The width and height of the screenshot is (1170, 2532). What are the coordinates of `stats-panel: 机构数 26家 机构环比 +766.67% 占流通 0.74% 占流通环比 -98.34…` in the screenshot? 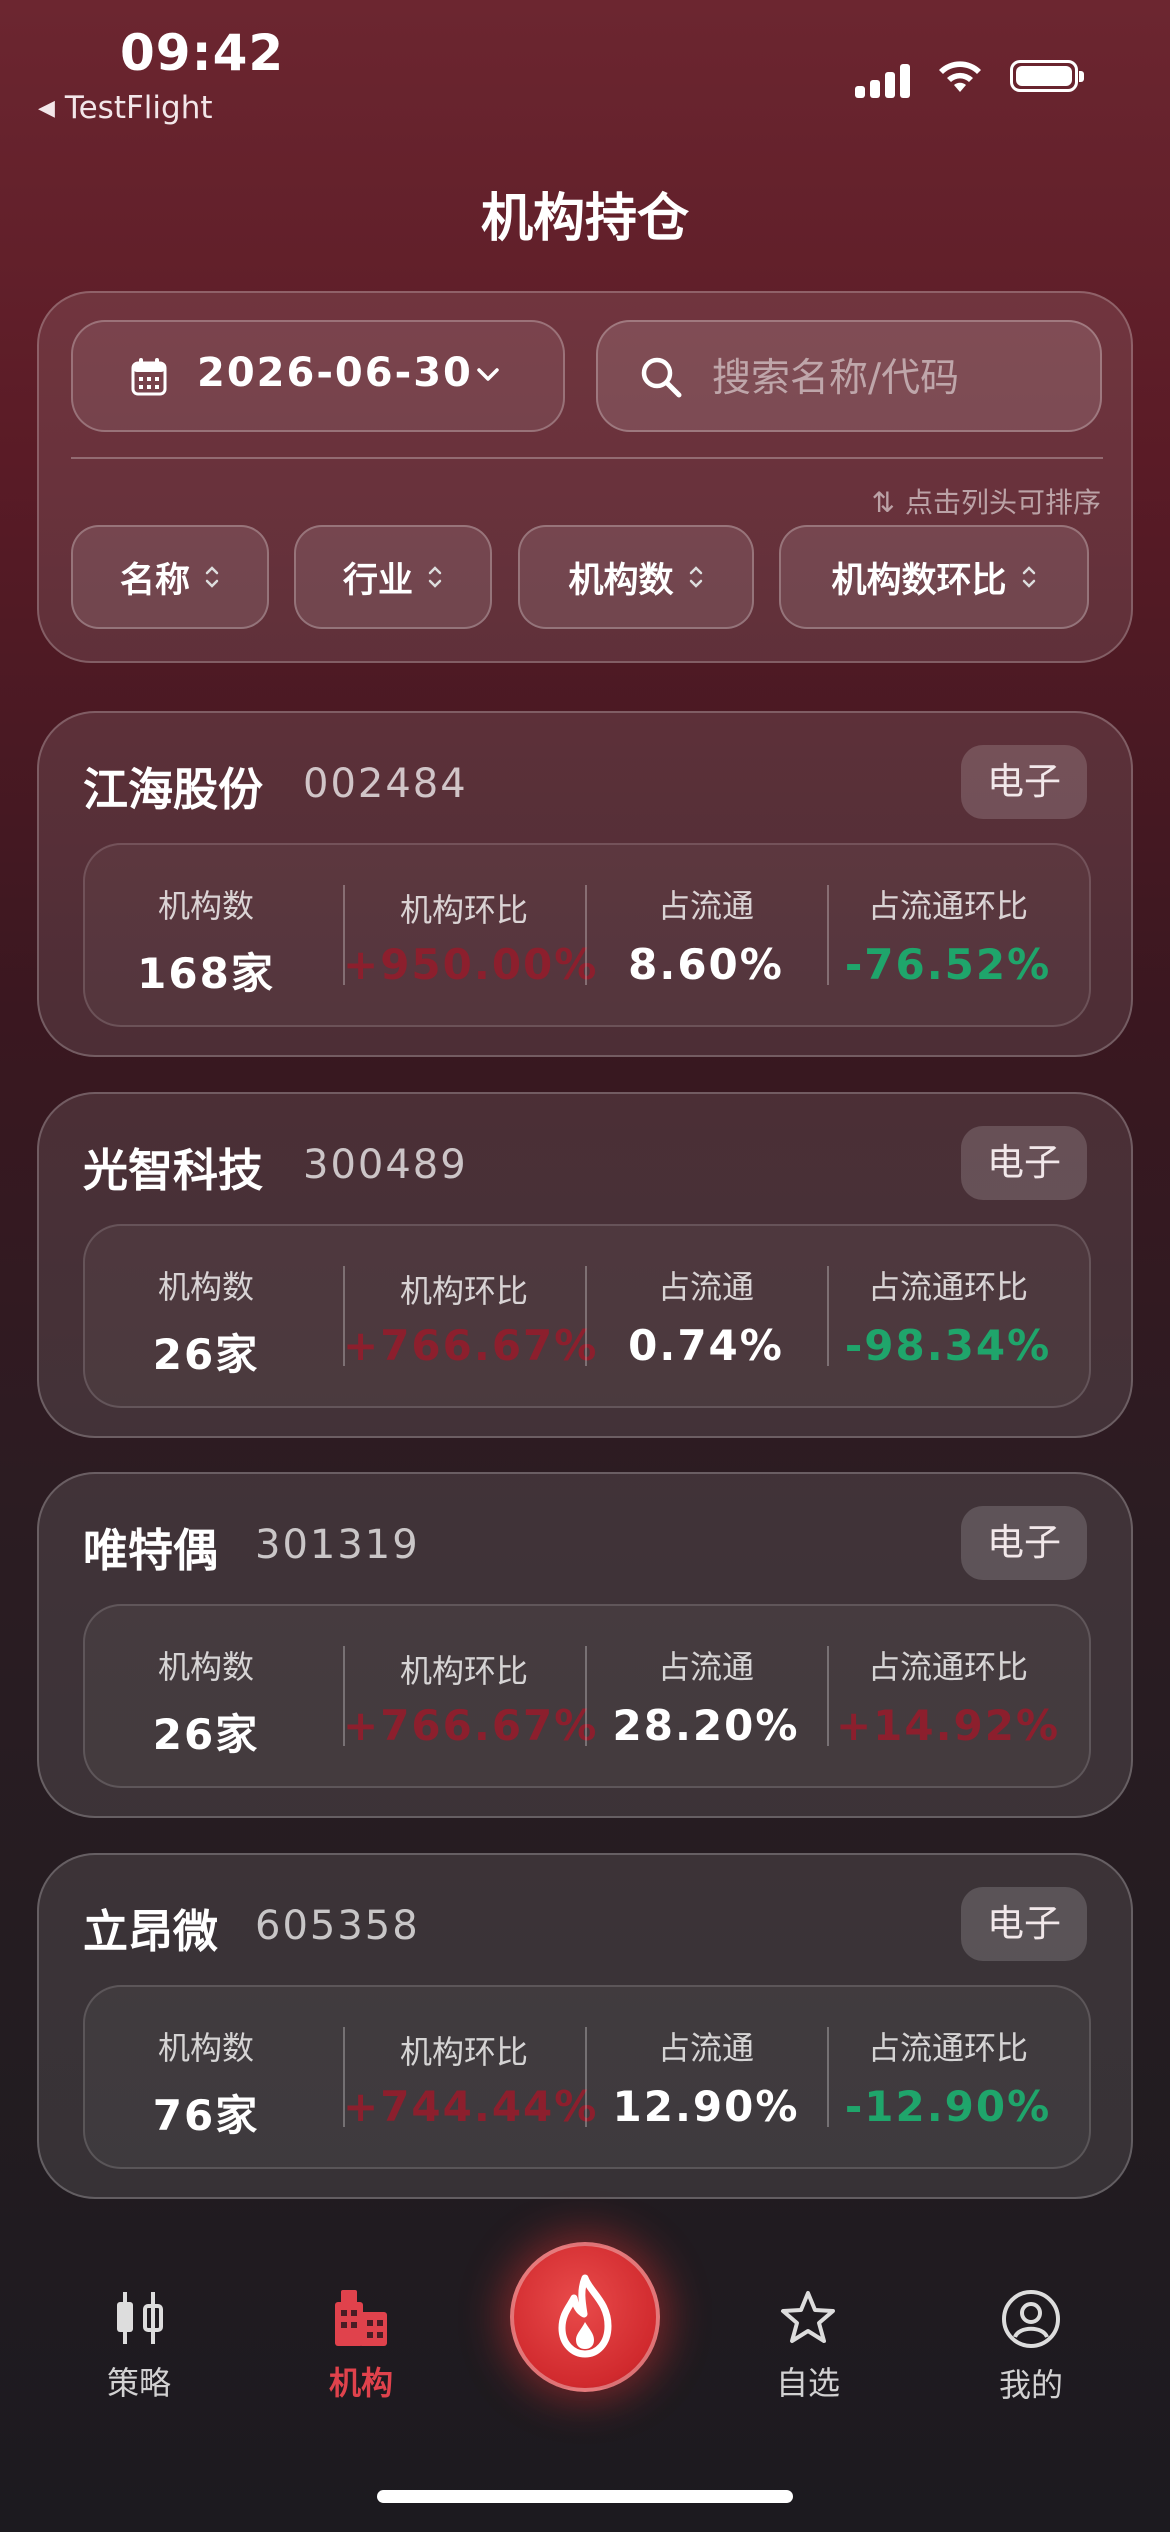 It's located at (587, 1316).